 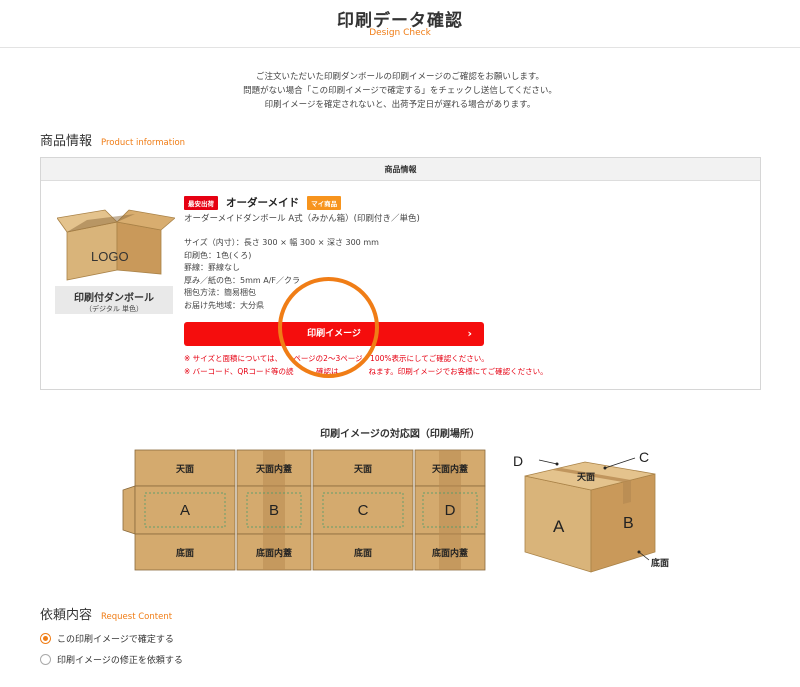 I want to click on header-divider, so click(x=400, y=47).